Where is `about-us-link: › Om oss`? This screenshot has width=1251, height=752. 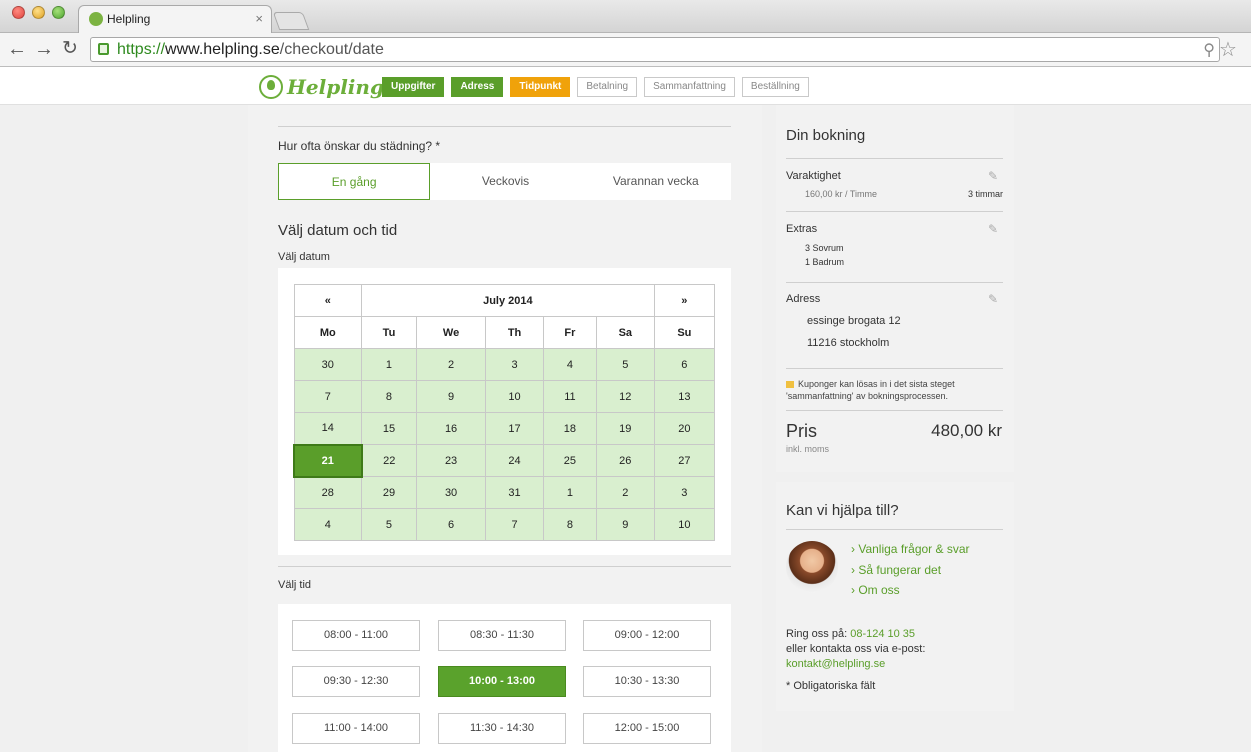 about-us-link: › Om oss is located at coordinates (875, 590).